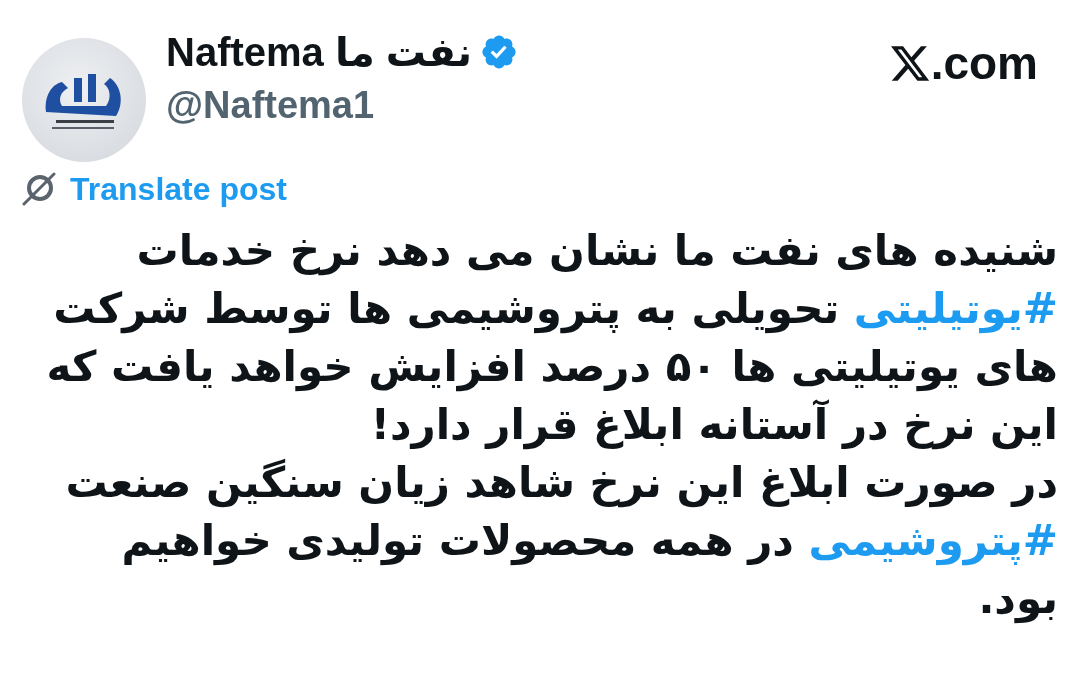 Image resolution: width=1080 pixels, height=694 pixels. I want to click on circle-slash-icon, so click(39, 189).